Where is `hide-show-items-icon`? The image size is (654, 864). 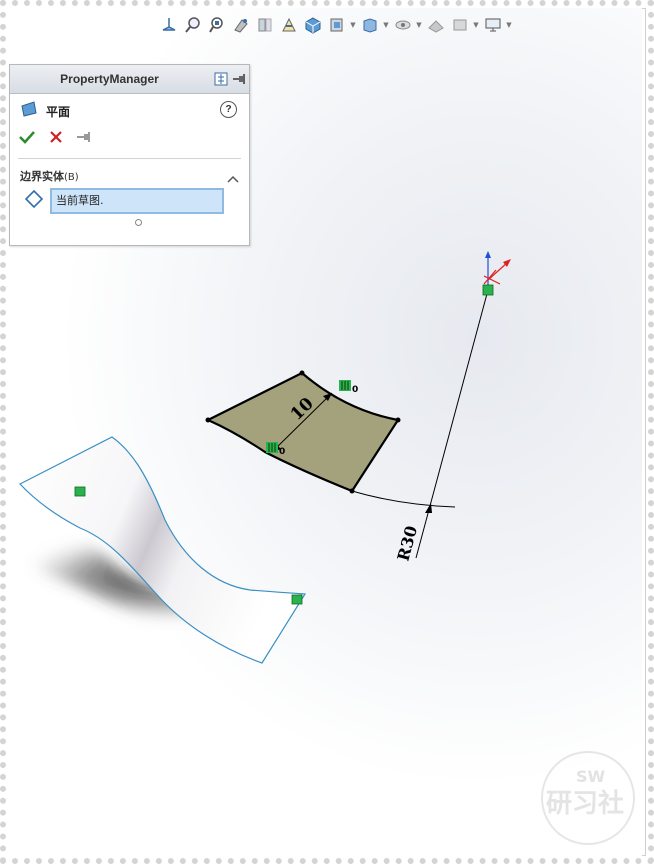 hide-show-items-icon is located at coordinates (369, 25).